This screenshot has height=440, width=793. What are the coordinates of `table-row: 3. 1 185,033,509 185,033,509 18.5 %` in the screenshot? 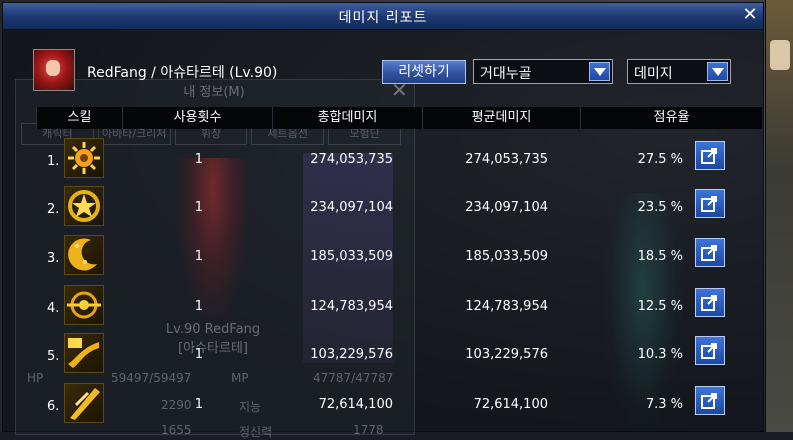 It's located at (383, 259).